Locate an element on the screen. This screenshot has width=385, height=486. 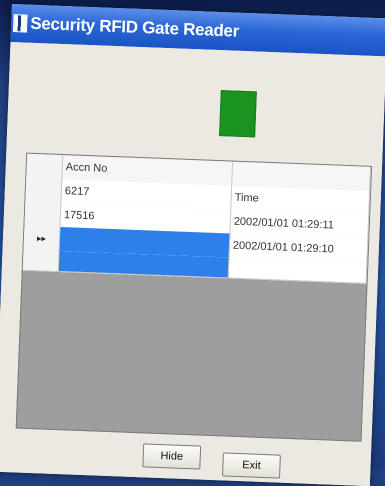
window-title: Security RFID Gate Reader is located at coordinates (134, 27).